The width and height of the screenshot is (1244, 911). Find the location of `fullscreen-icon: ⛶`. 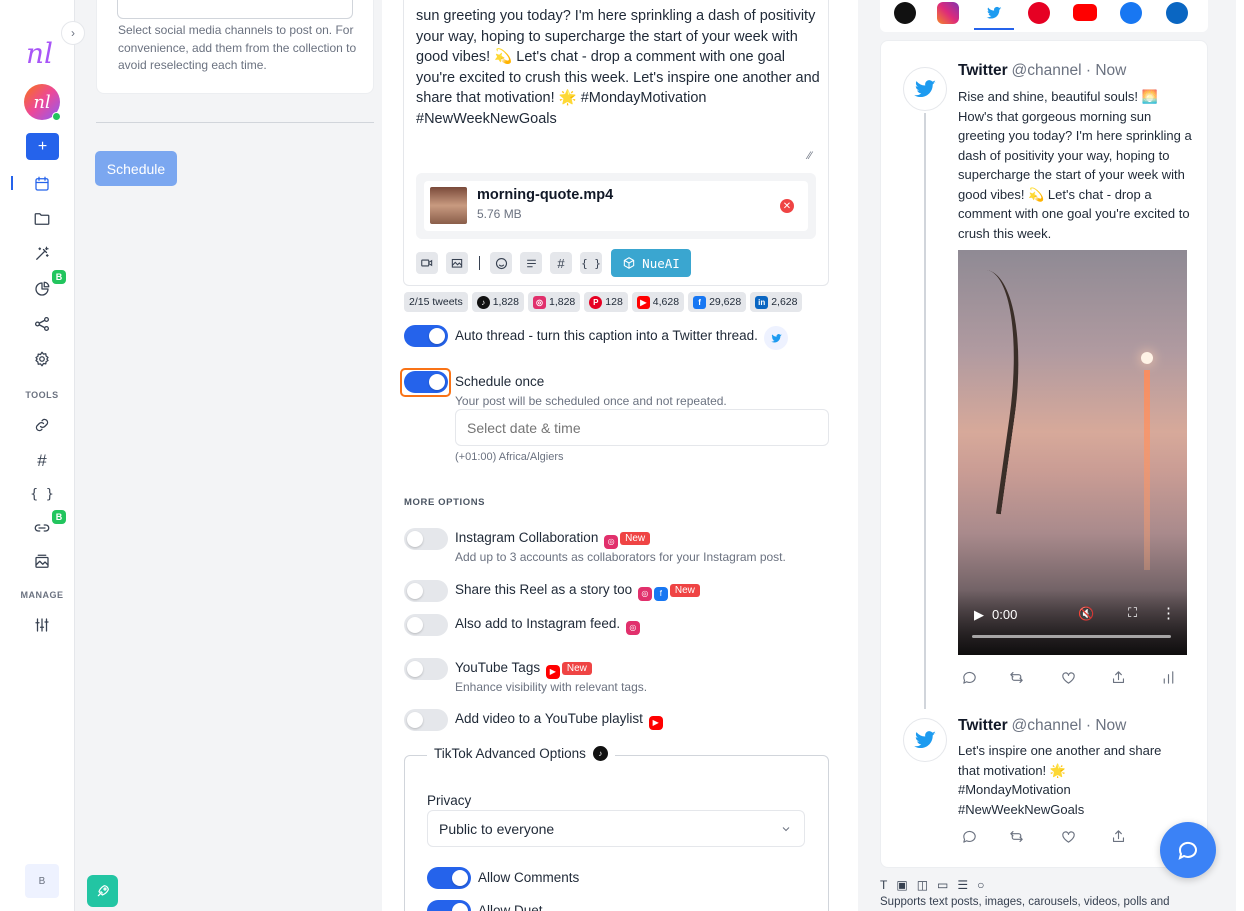

fullscreen-icon: ⛶ is located at coordinates (1132, 613).